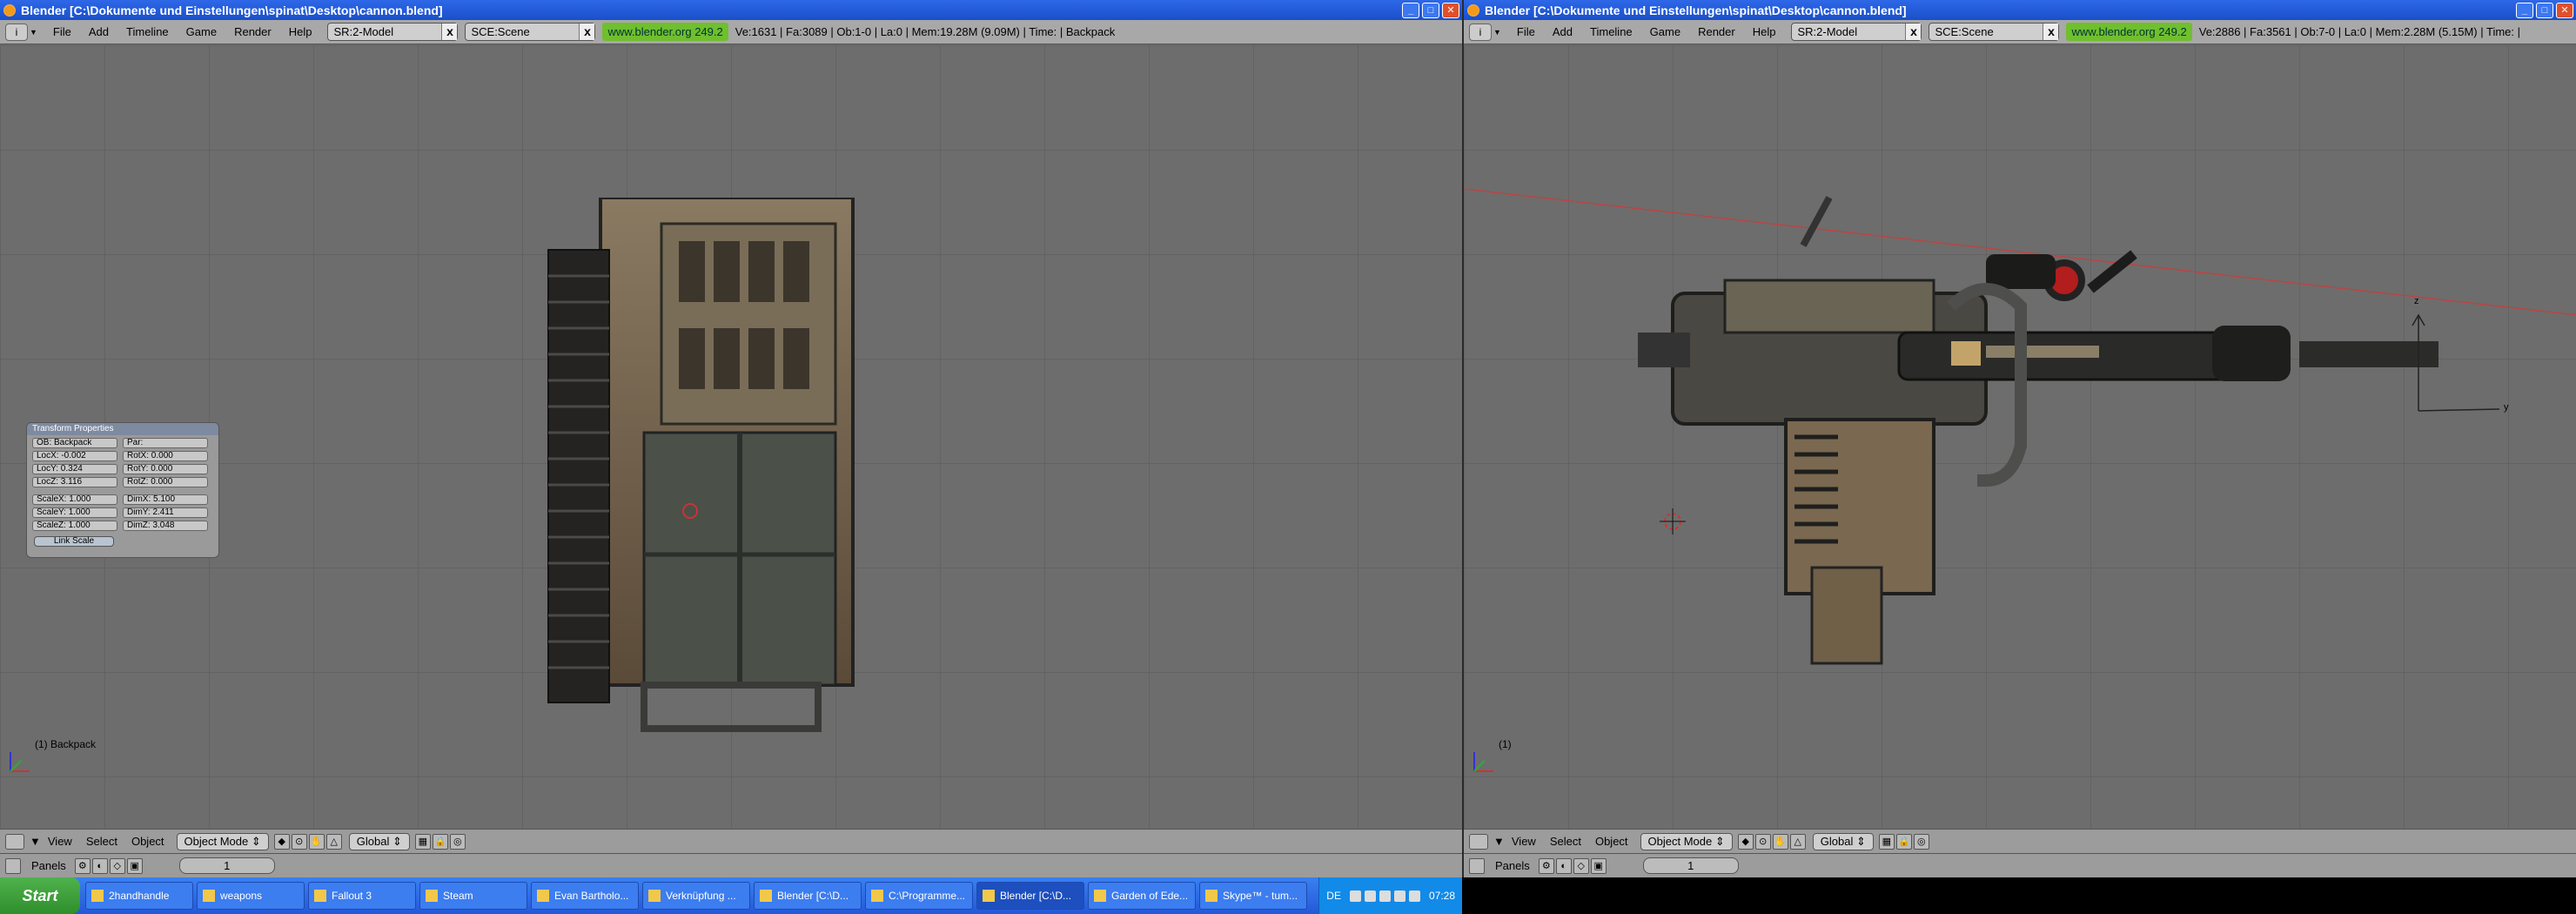  Describe the element at coordinates (165, 443) in the screenshot. I see `parent-field: Par:` at that location.